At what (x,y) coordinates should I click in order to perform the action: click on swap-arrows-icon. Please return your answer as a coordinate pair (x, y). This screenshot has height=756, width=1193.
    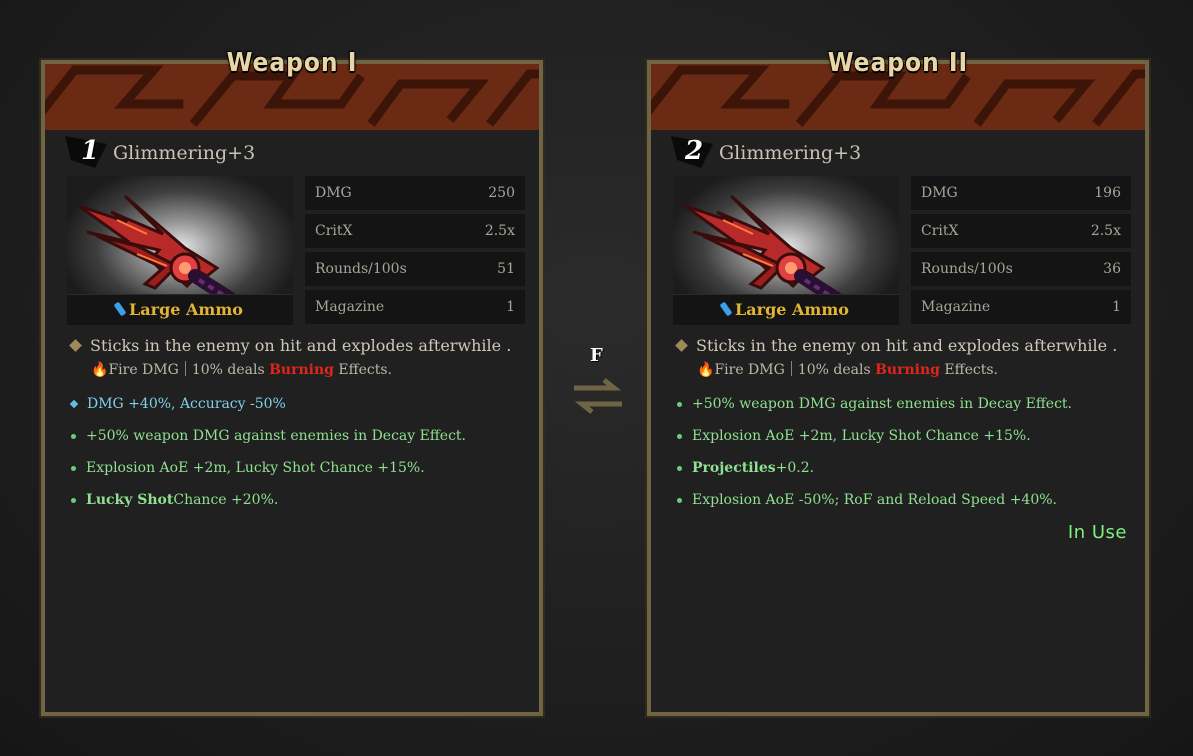
    Looking at the image, I should click on (598, 396).